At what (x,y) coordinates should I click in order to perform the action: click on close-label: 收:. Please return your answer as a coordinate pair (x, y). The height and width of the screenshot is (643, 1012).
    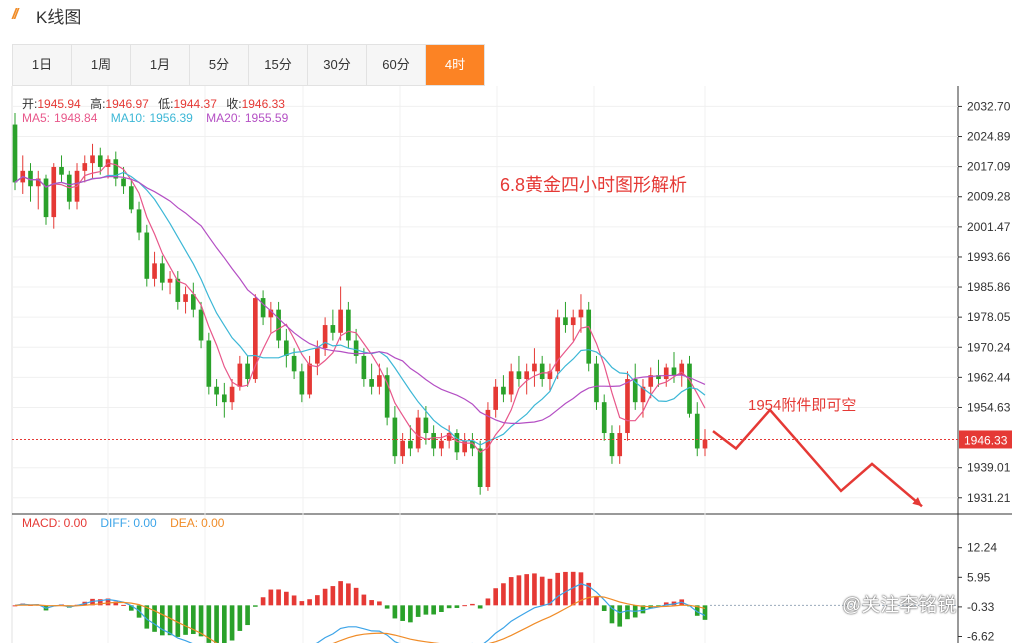
    Looking at the image, I should click on (234, 104).